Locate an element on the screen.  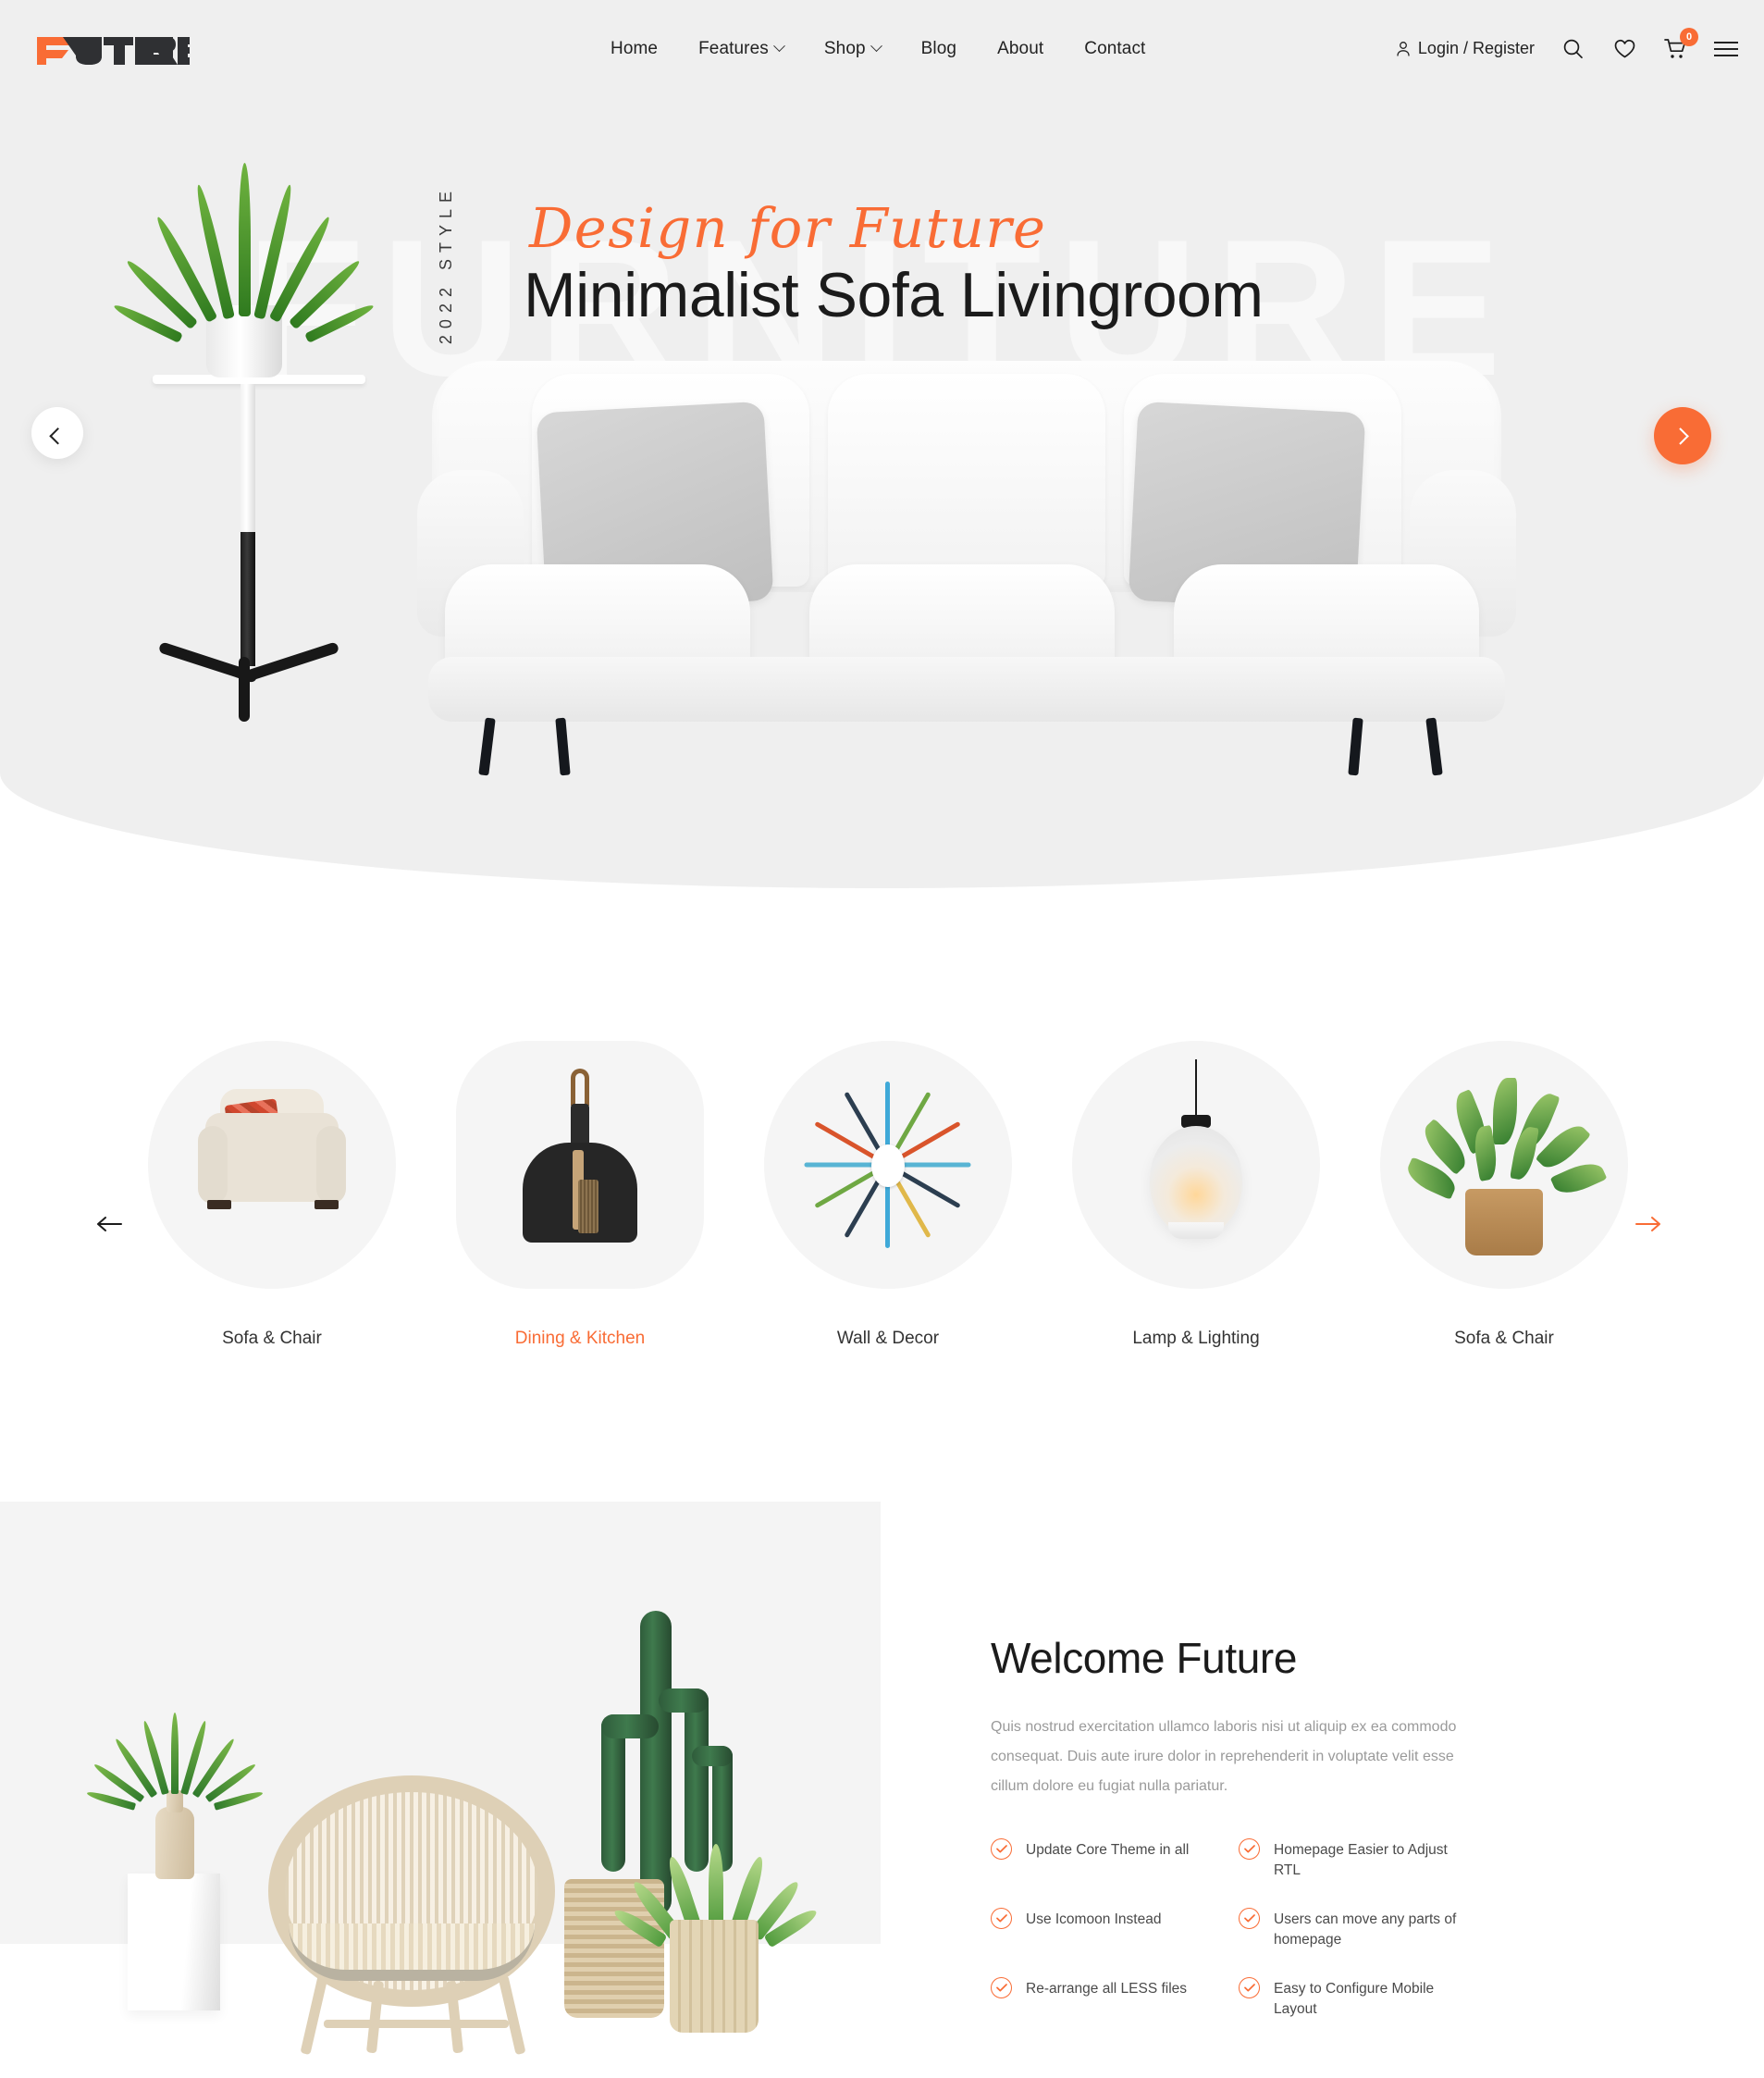
hero-next-button is located at coordinates (1682, 435).